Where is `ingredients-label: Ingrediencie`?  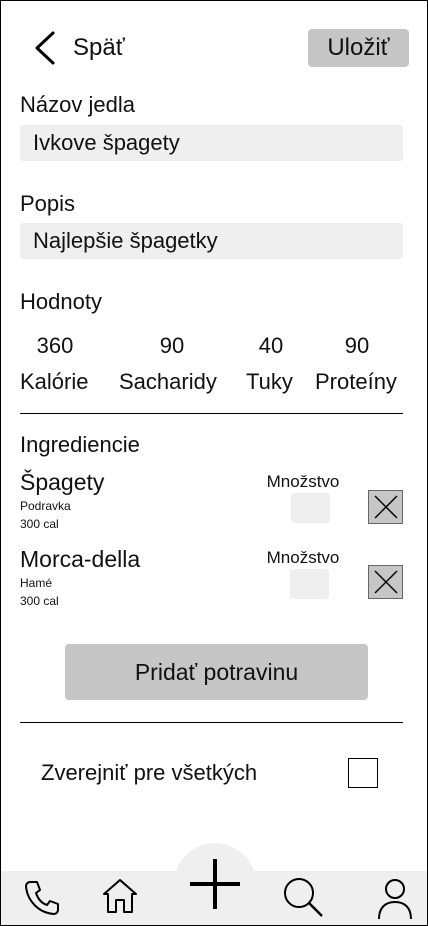
ingredients-label: Ingrediencie is located at coordinates (80, 444).